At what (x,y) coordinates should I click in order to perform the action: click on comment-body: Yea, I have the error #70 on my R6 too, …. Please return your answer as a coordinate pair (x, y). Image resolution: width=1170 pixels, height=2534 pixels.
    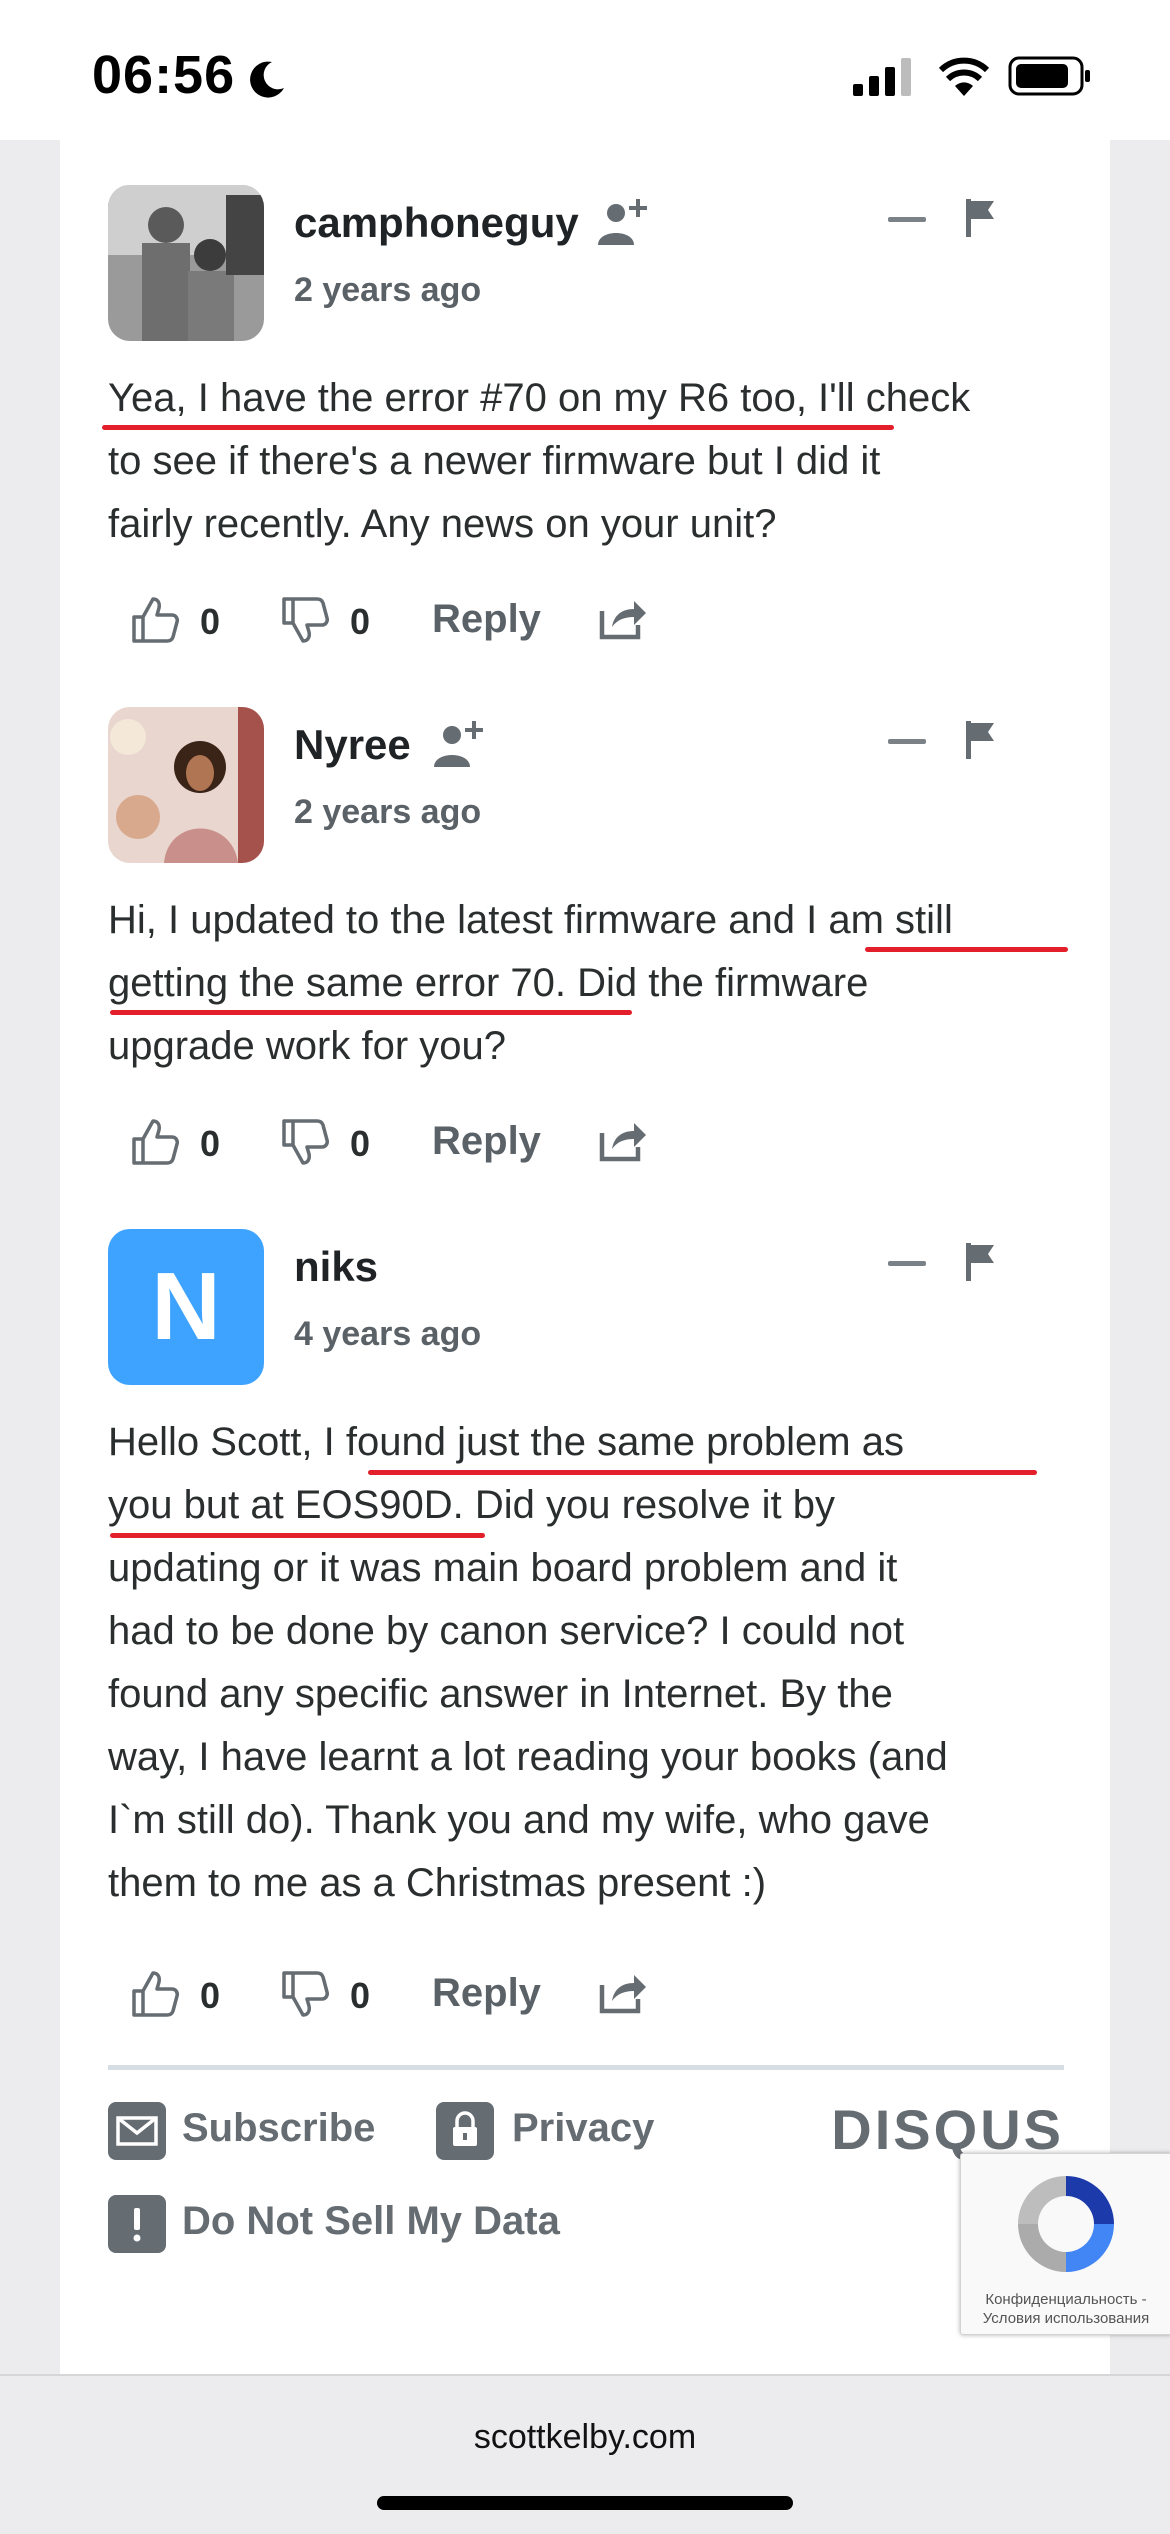
    Looking at the image, I should click on (539, 461).